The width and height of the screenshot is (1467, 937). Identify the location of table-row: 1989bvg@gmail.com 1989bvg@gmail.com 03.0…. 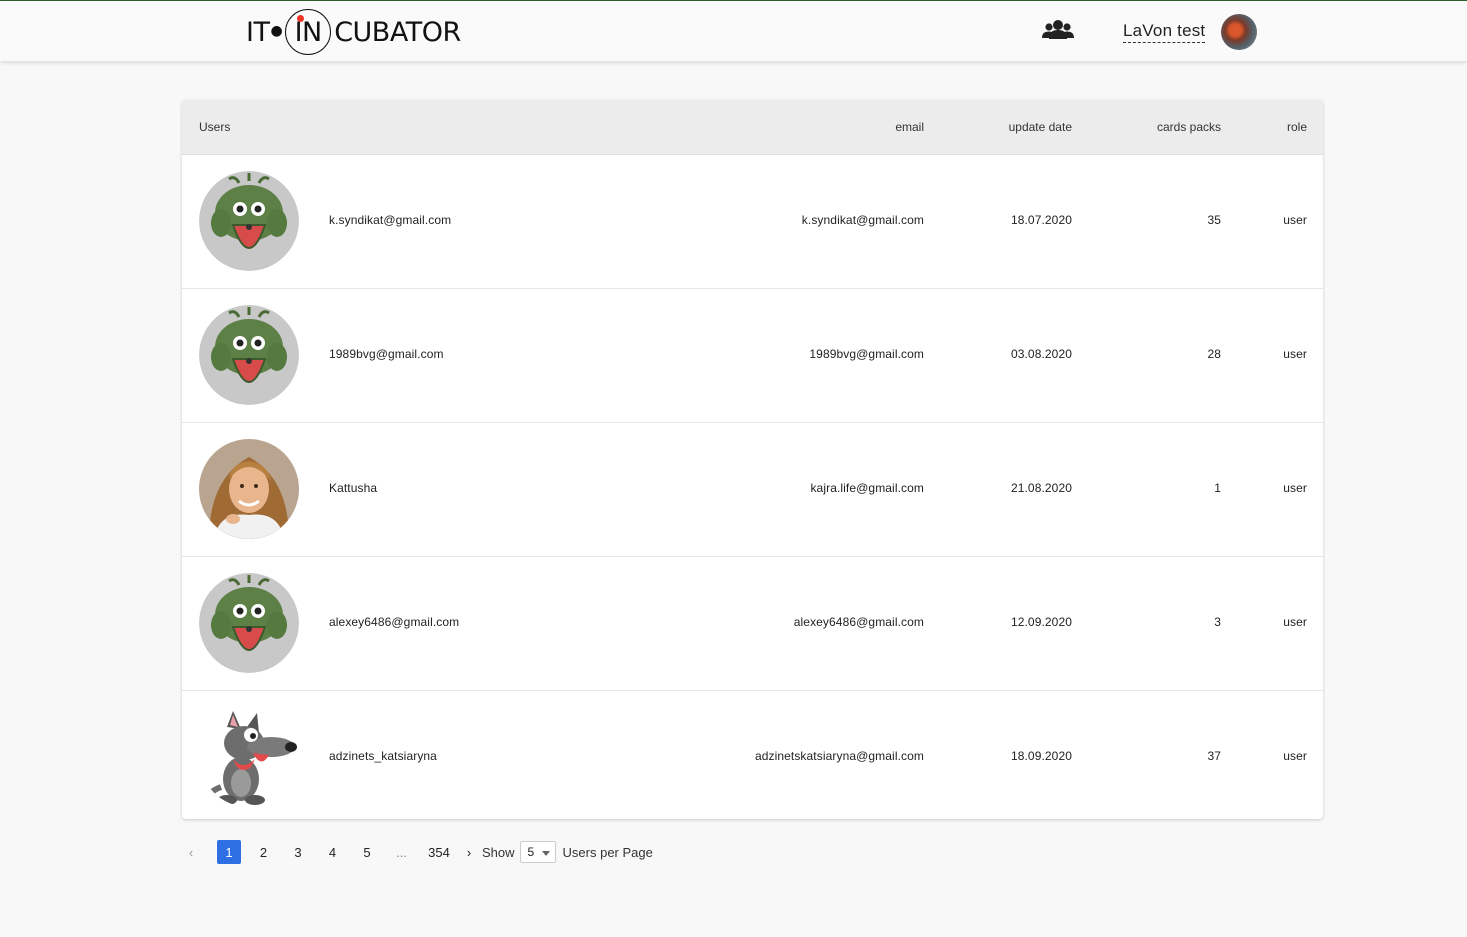
(752, 356).